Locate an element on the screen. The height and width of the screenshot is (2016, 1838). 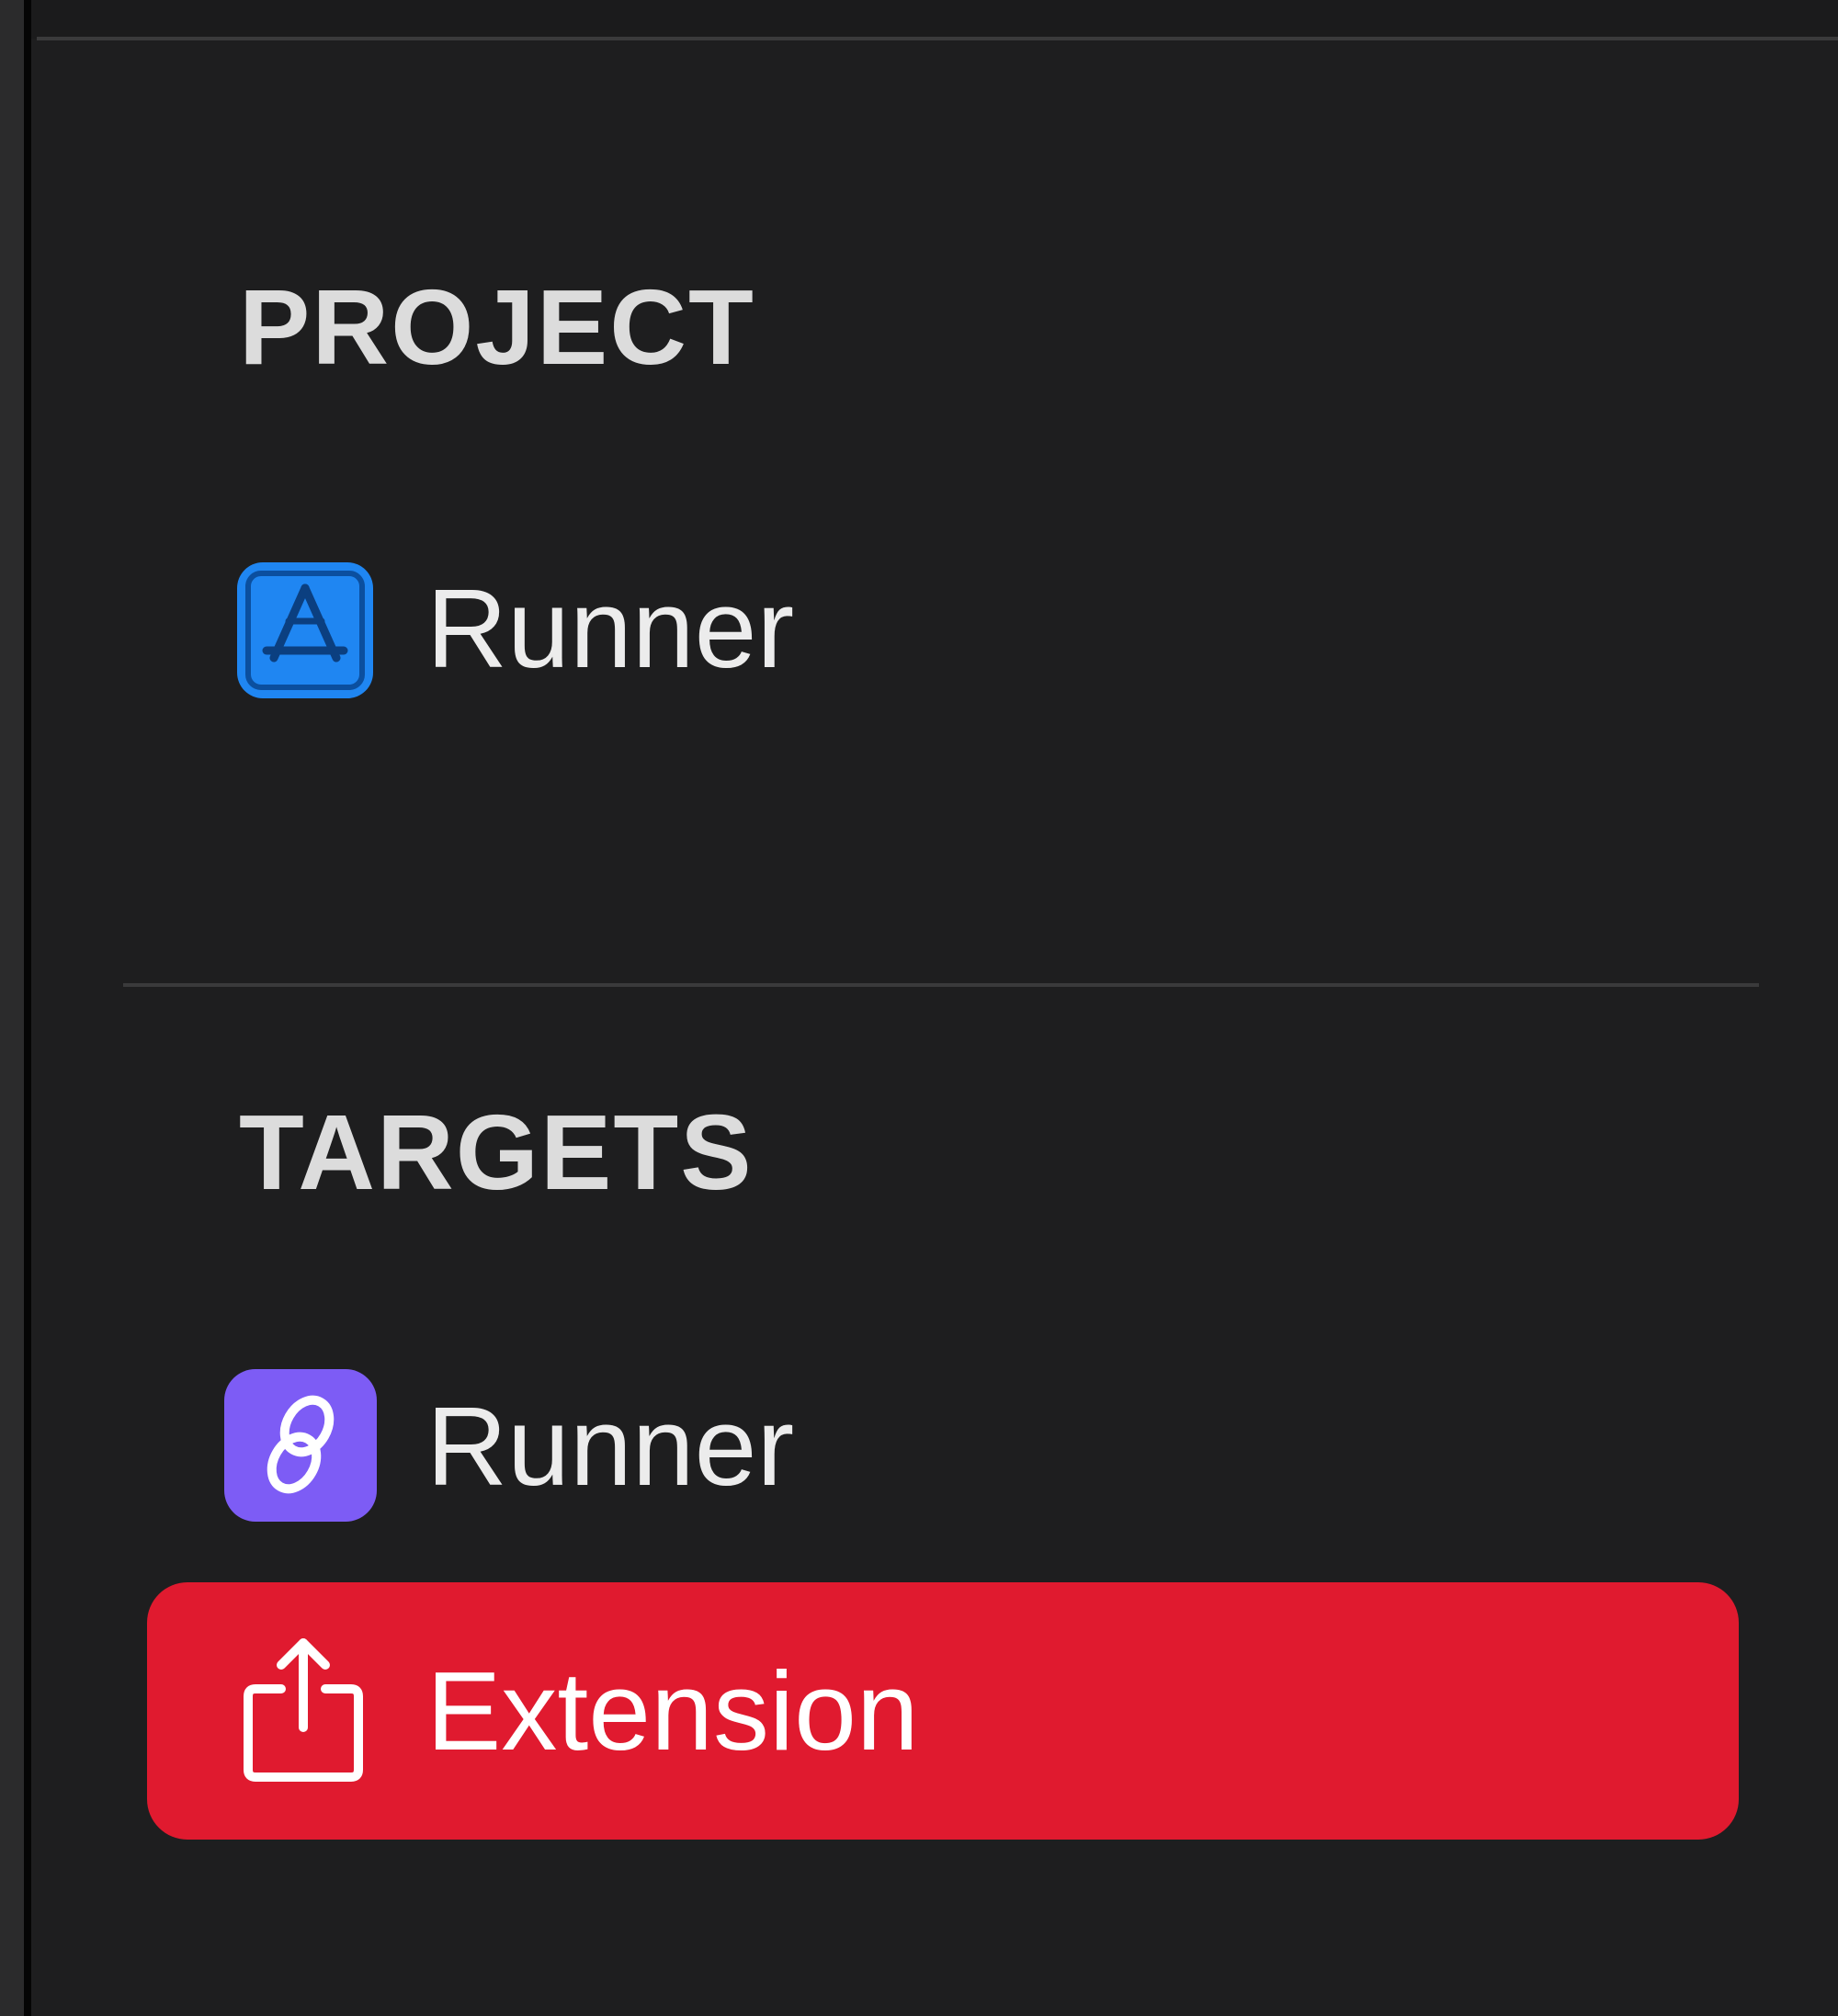
project-item-label: Runner is located at coordinates (610, 628).